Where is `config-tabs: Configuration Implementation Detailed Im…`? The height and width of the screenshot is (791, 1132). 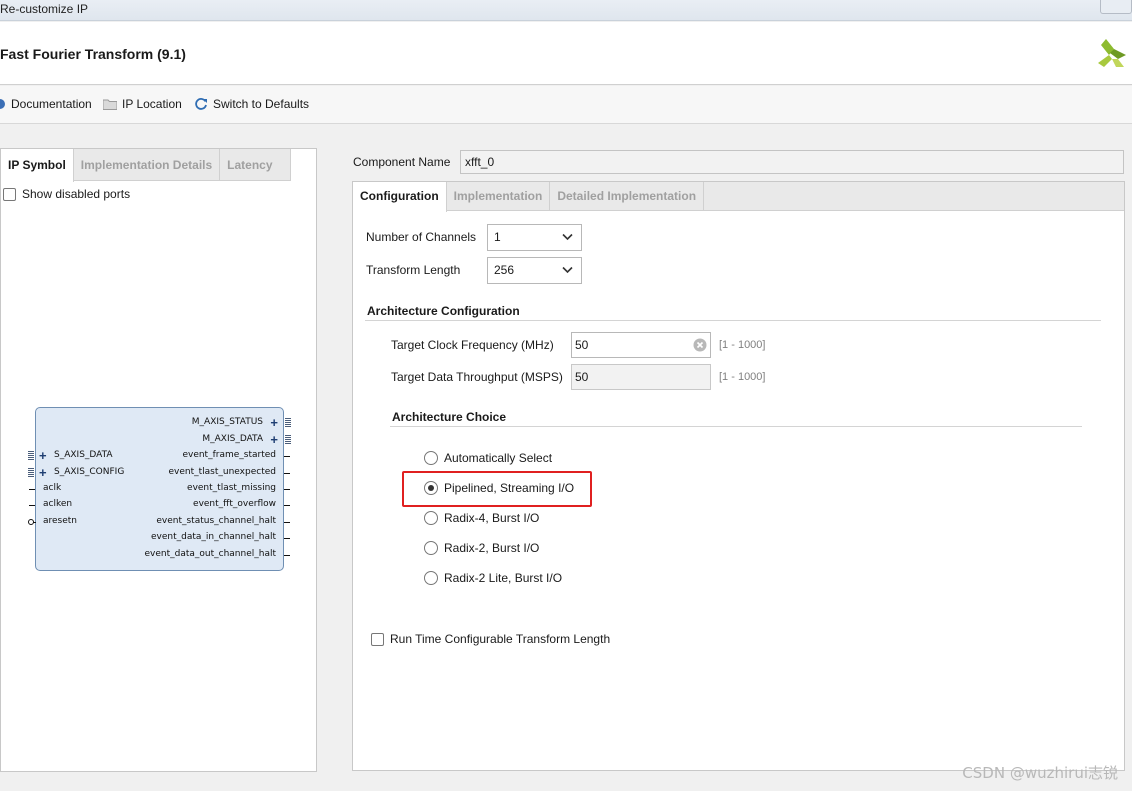
config-tabs: Configuration Implementation Detailed Im… is located at coordinates (738, 197).